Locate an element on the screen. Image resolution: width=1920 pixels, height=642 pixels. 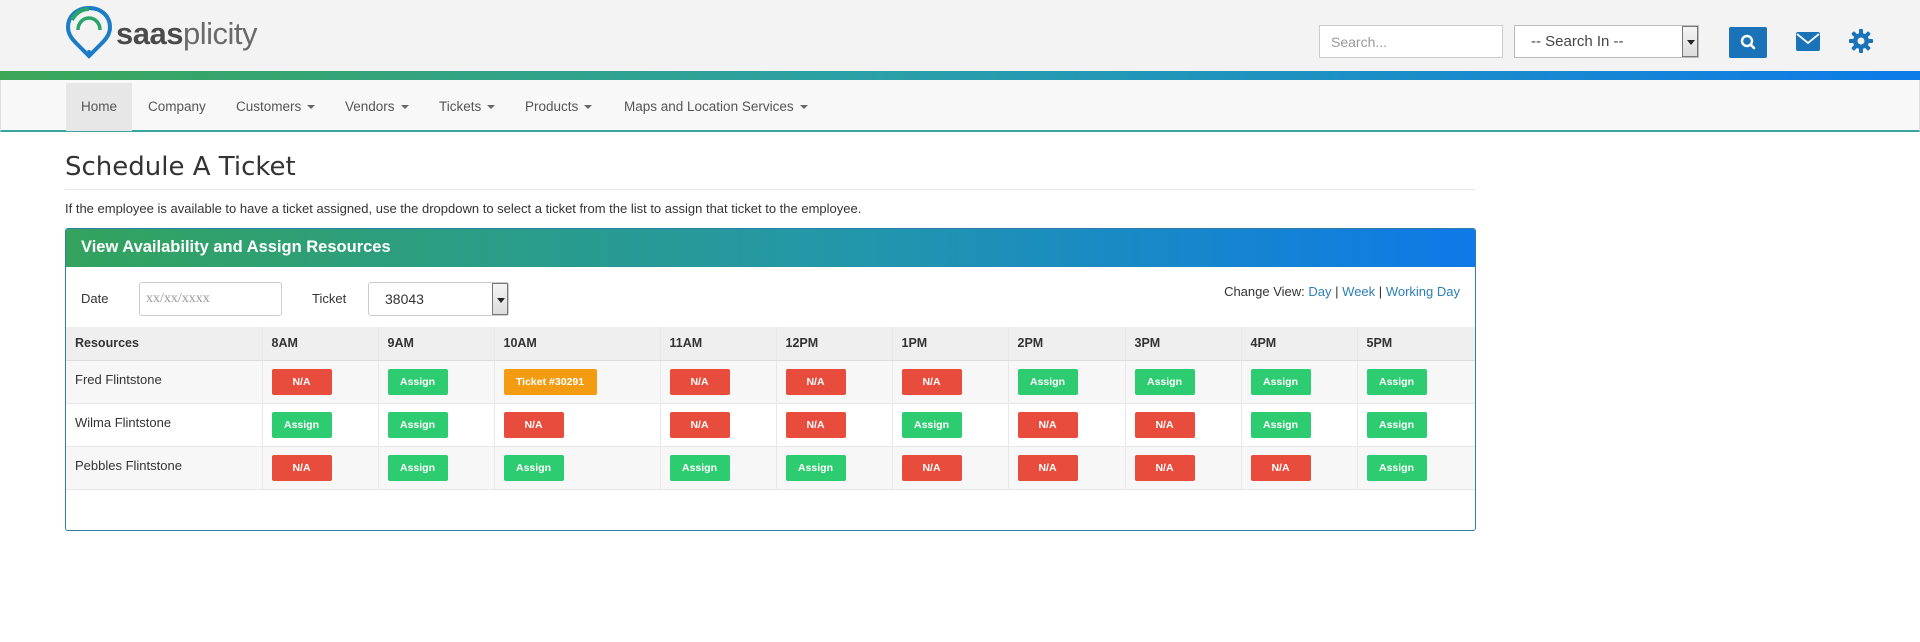
resources-header: Resources is located at coordinates (164, 344).